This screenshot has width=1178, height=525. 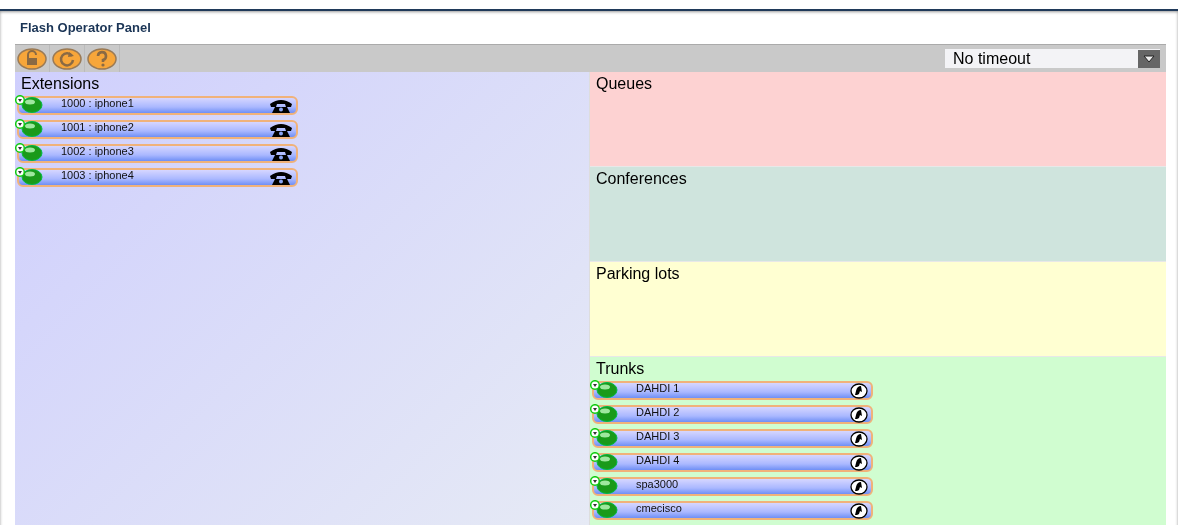 I want to click on reload-button, so click(x=67, y=58).